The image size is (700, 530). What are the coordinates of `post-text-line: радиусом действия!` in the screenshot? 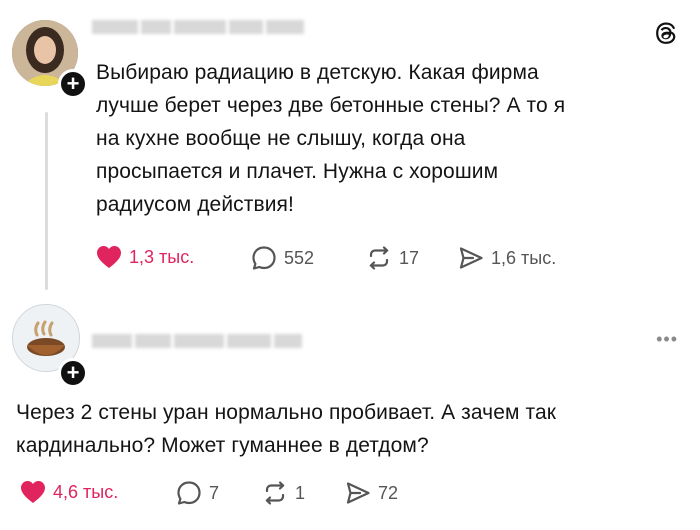 It's located at (195, 204).